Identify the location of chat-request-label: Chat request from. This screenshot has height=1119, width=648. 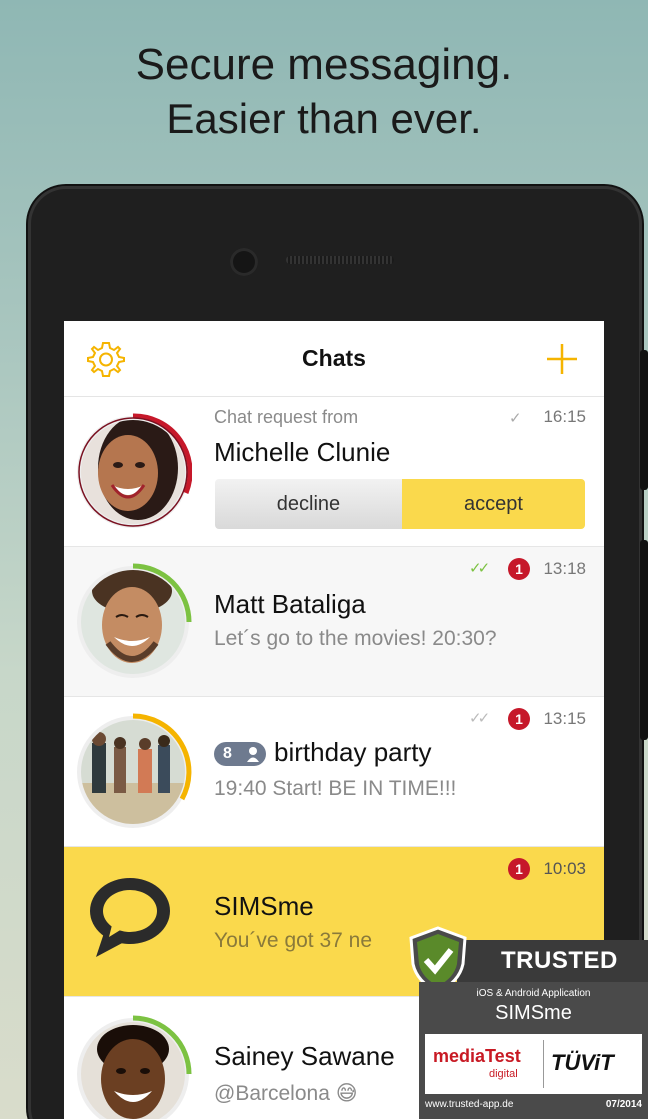
(286, 417).